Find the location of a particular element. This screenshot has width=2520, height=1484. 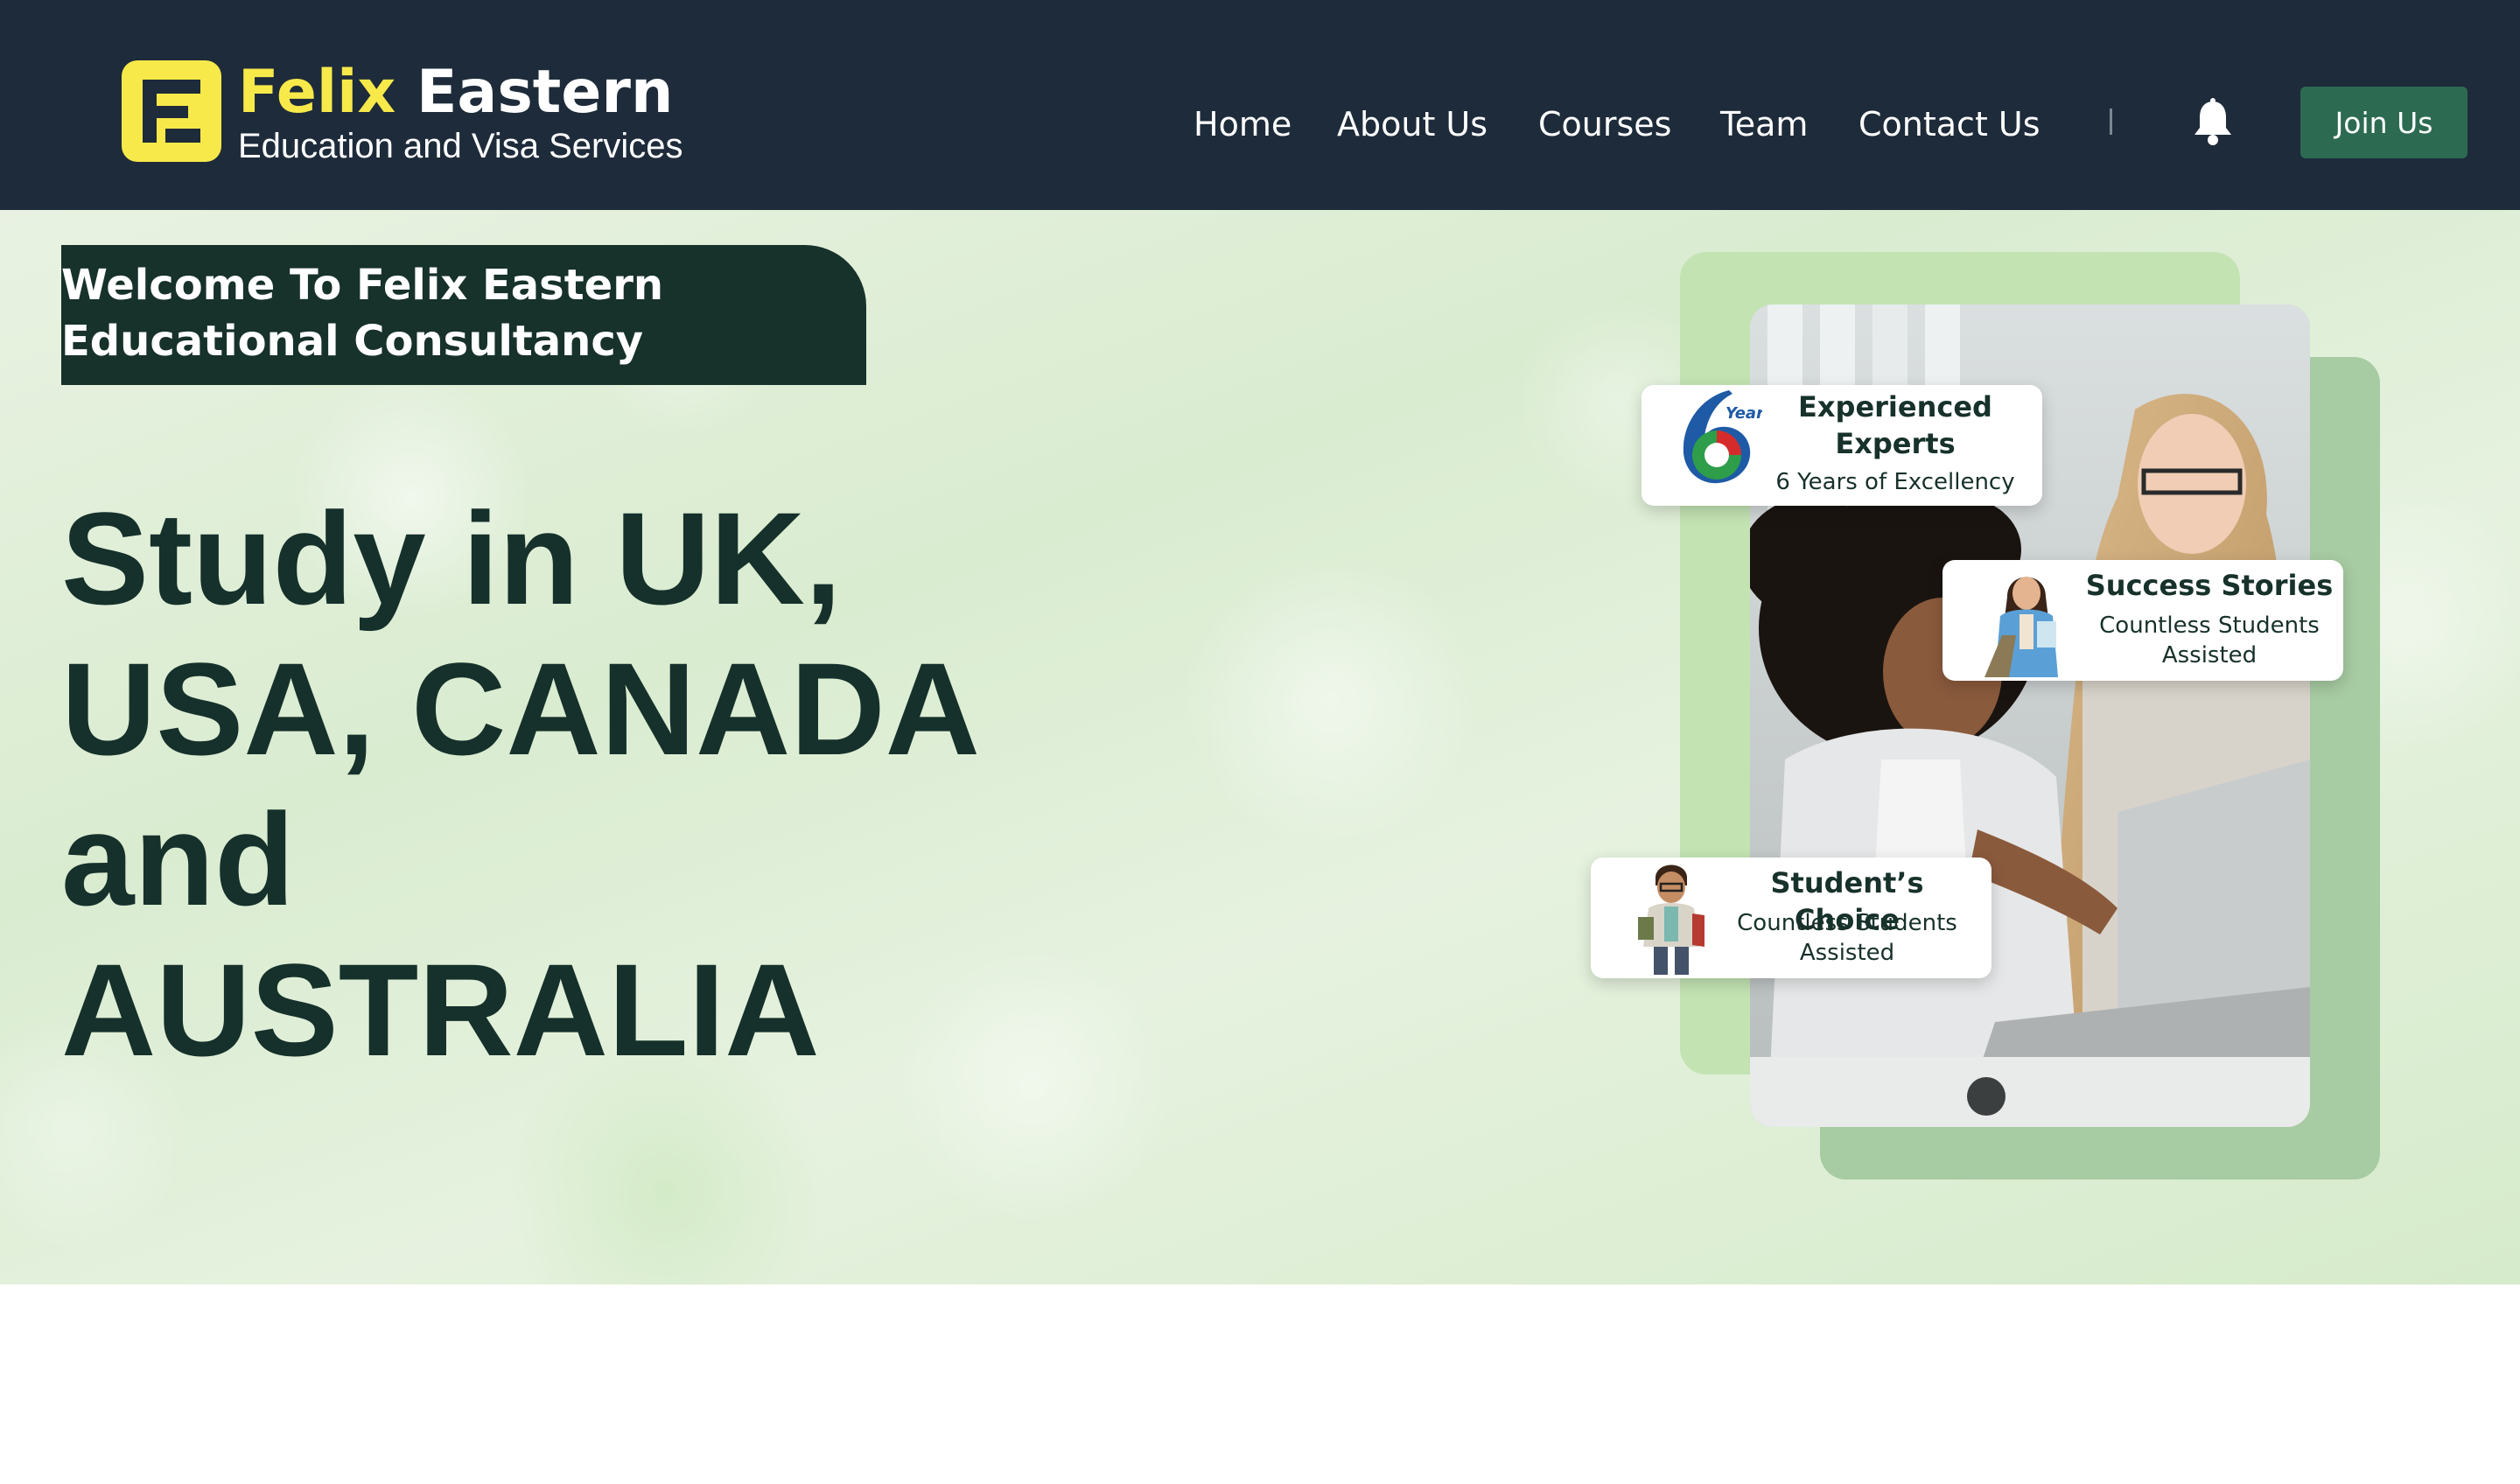

headline-line-1: Study in UK, is located at coordinates (451, 558).